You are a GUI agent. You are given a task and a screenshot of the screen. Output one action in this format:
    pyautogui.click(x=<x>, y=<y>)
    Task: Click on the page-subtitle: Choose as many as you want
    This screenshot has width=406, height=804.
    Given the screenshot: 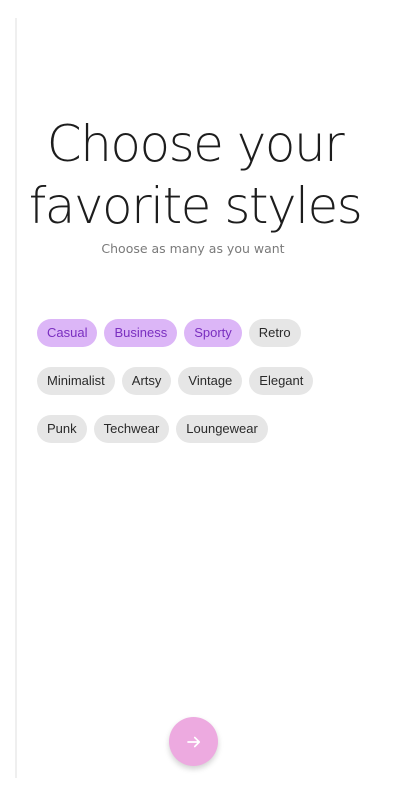 What is the action you would take?
    pyautogui.click(x=193, y=248)
    